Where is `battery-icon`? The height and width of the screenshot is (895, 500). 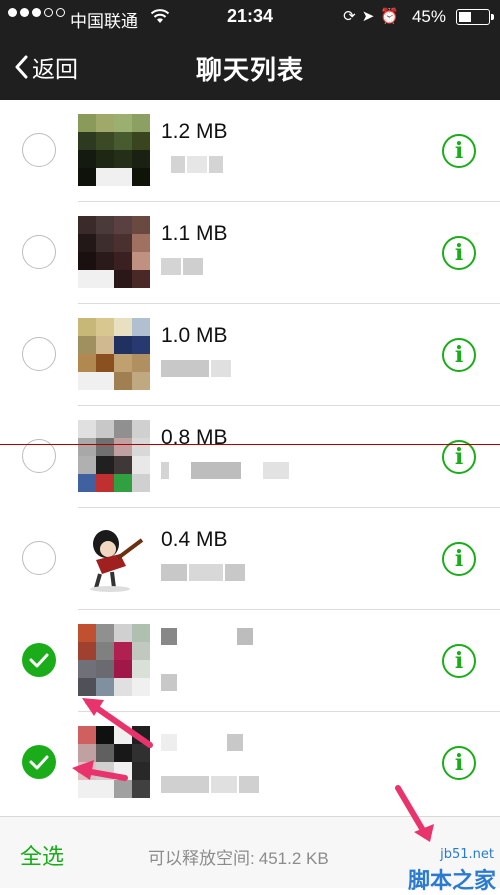
battery-icon is located at coordinates (475, 17).